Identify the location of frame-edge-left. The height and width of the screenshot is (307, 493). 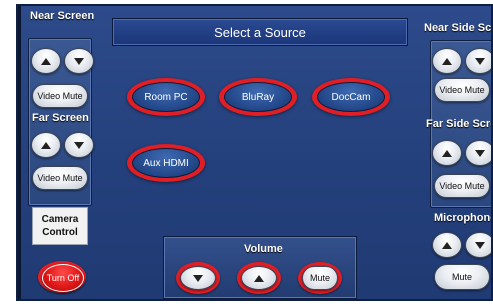
(19, 152).